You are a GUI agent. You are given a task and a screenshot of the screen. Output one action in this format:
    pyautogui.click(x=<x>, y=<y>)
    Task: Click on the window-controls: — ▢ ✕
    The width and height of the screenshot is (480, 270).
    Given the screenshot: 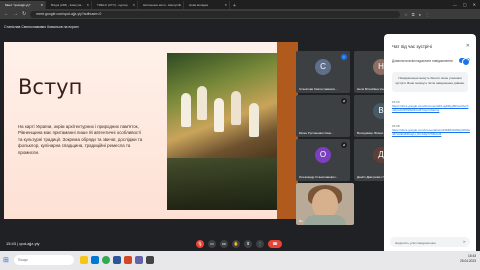 What is the action you would take?
    pyautogui.click(x=464, y=4)
    